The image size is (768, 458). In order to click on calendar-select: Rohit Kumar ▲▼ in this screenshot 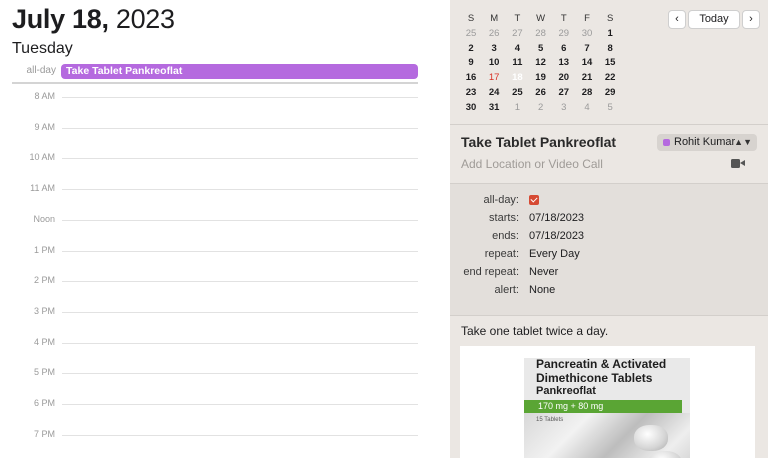, I will do `click(707, 142)`.